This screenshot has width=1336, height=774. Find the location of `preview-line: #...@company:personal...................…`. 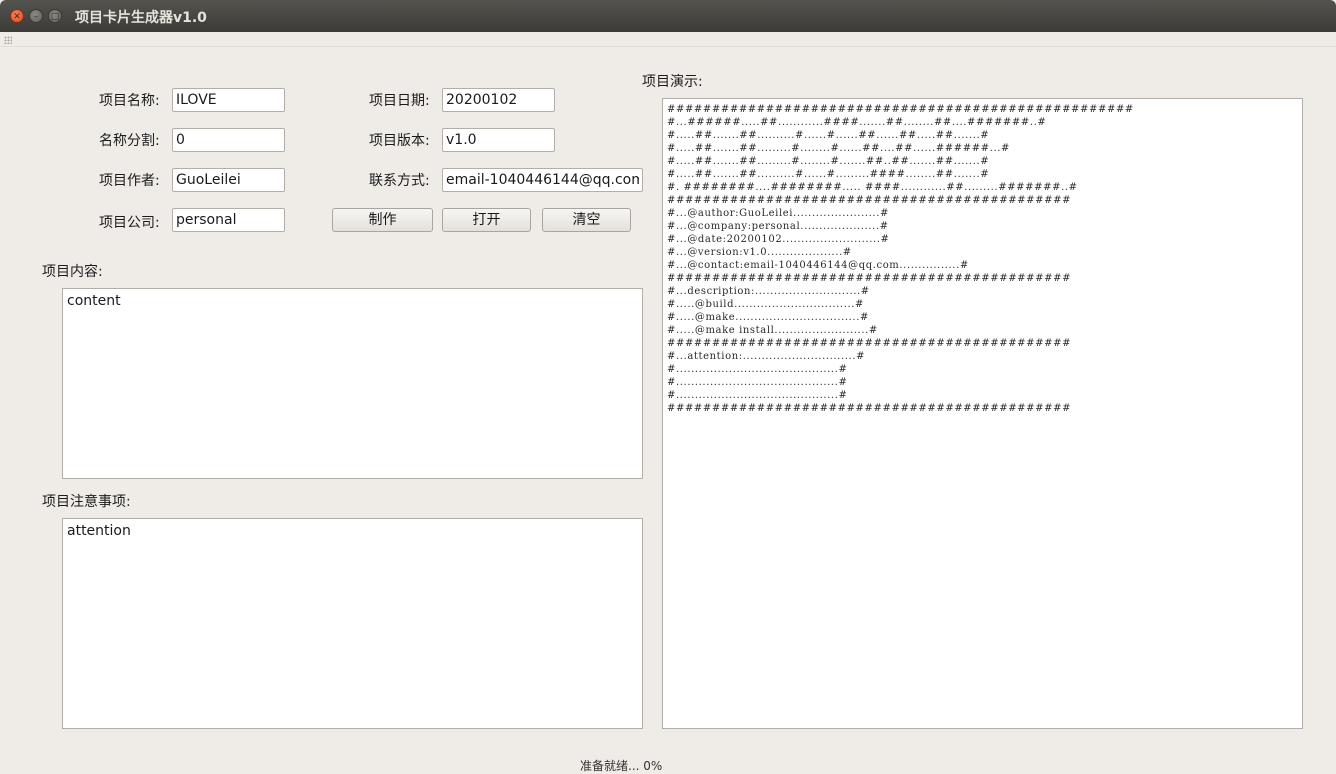

preview-line: #...@company:personal...................… is located at coordinates (778, 226).